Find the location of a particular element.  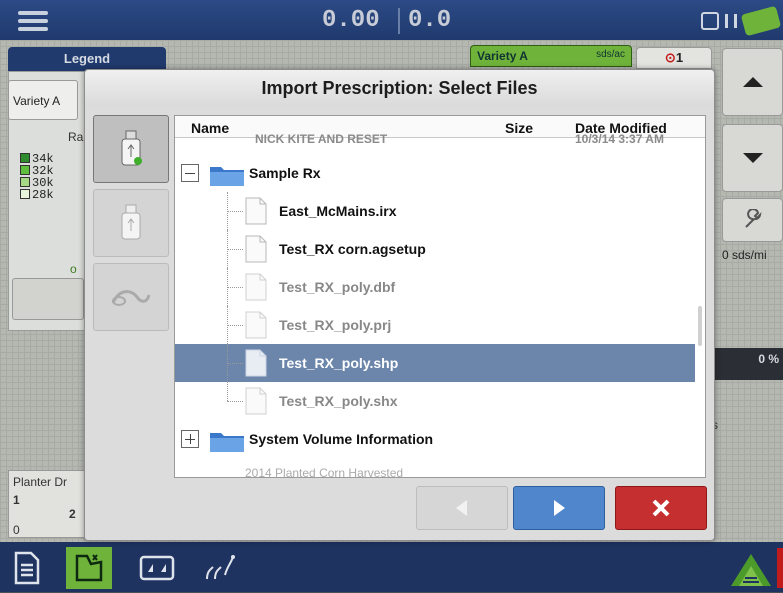

next-button is located at coordinates (559, 508).